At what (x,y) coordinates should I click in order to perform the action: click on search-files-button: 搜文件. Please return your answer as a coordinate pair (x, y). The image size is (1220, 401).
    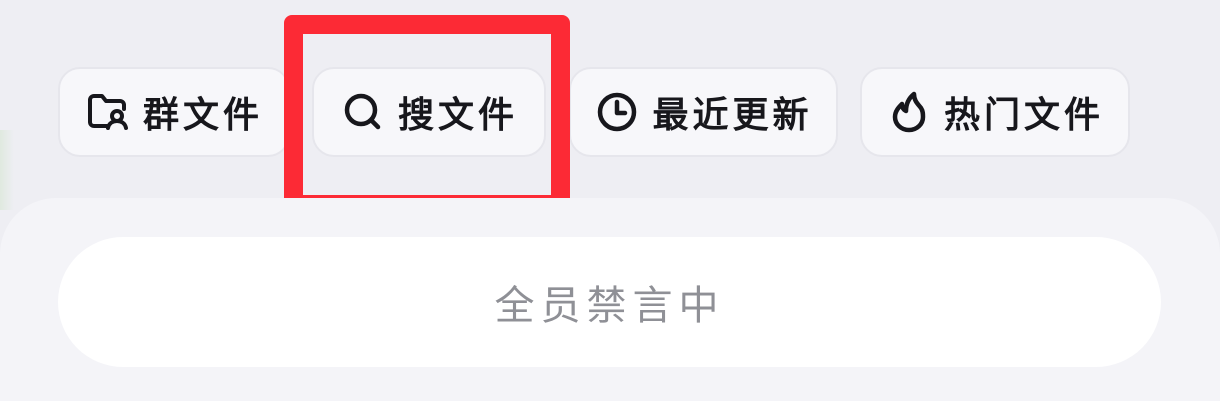
    Looking at the image, I should click on (429, 112).